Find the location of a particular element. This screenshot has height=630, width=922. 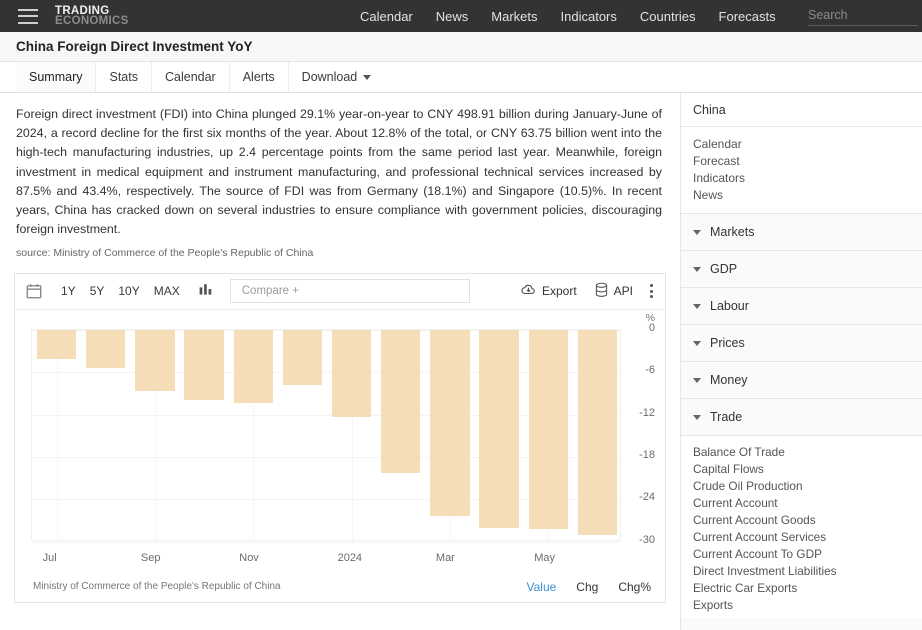

sidebar-group-markets-label: Markets is located at coordinates (732, 232).